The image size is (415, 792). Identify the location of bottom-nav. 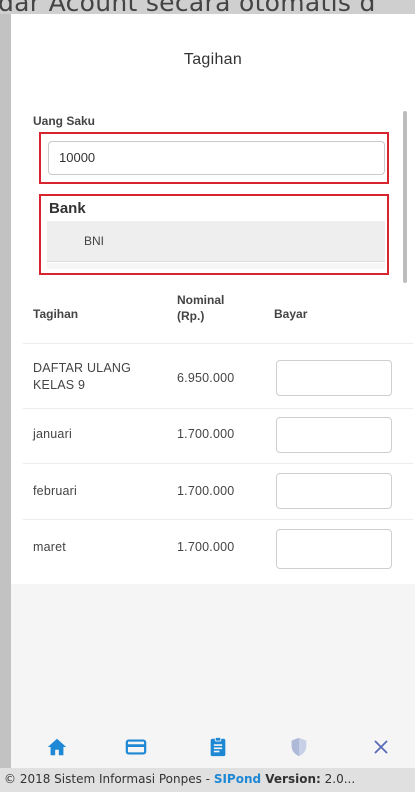
(213, 745).